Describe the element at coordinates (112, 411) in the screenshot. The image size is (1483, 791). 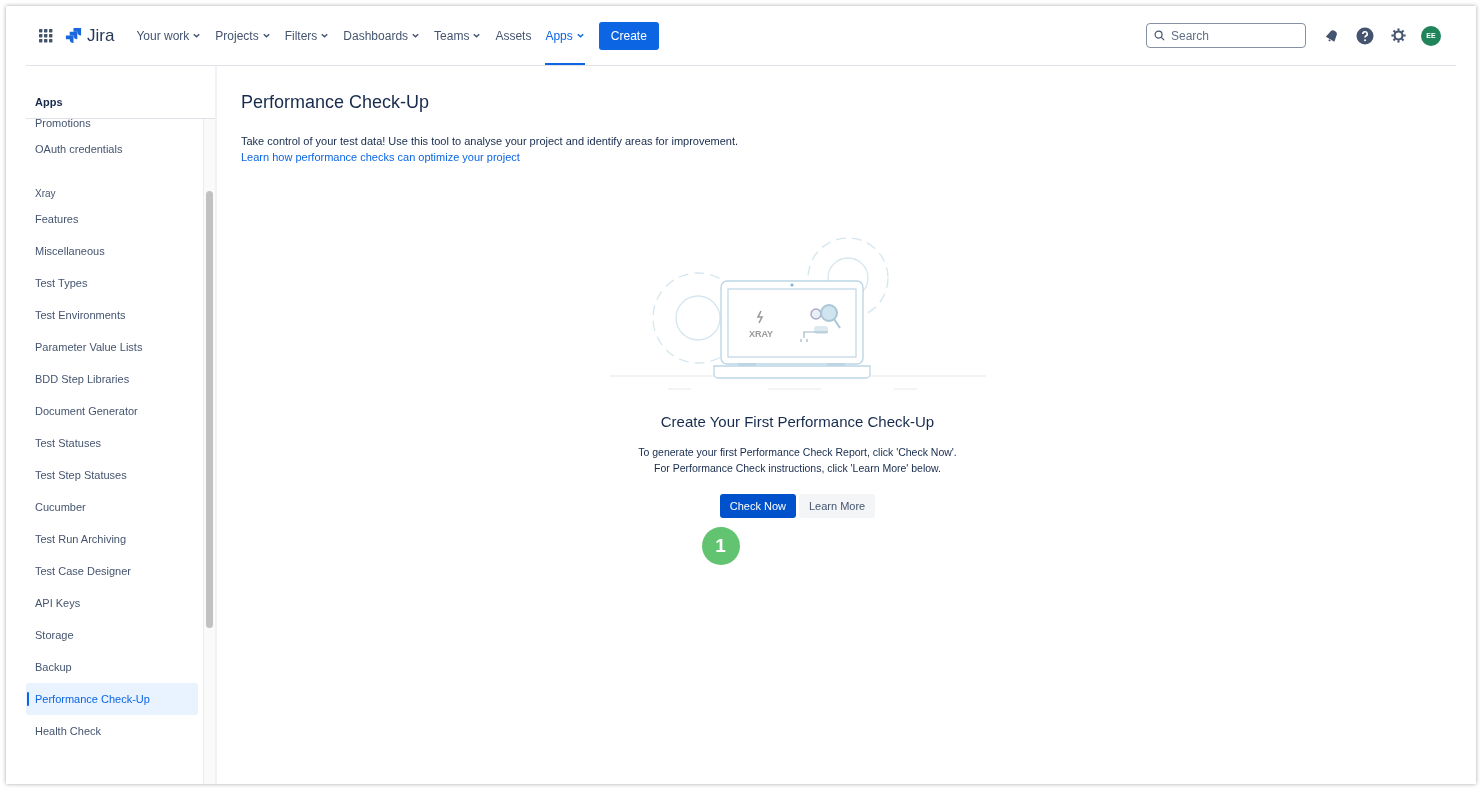
I see `sidebar-item: Document Generator` at that location.